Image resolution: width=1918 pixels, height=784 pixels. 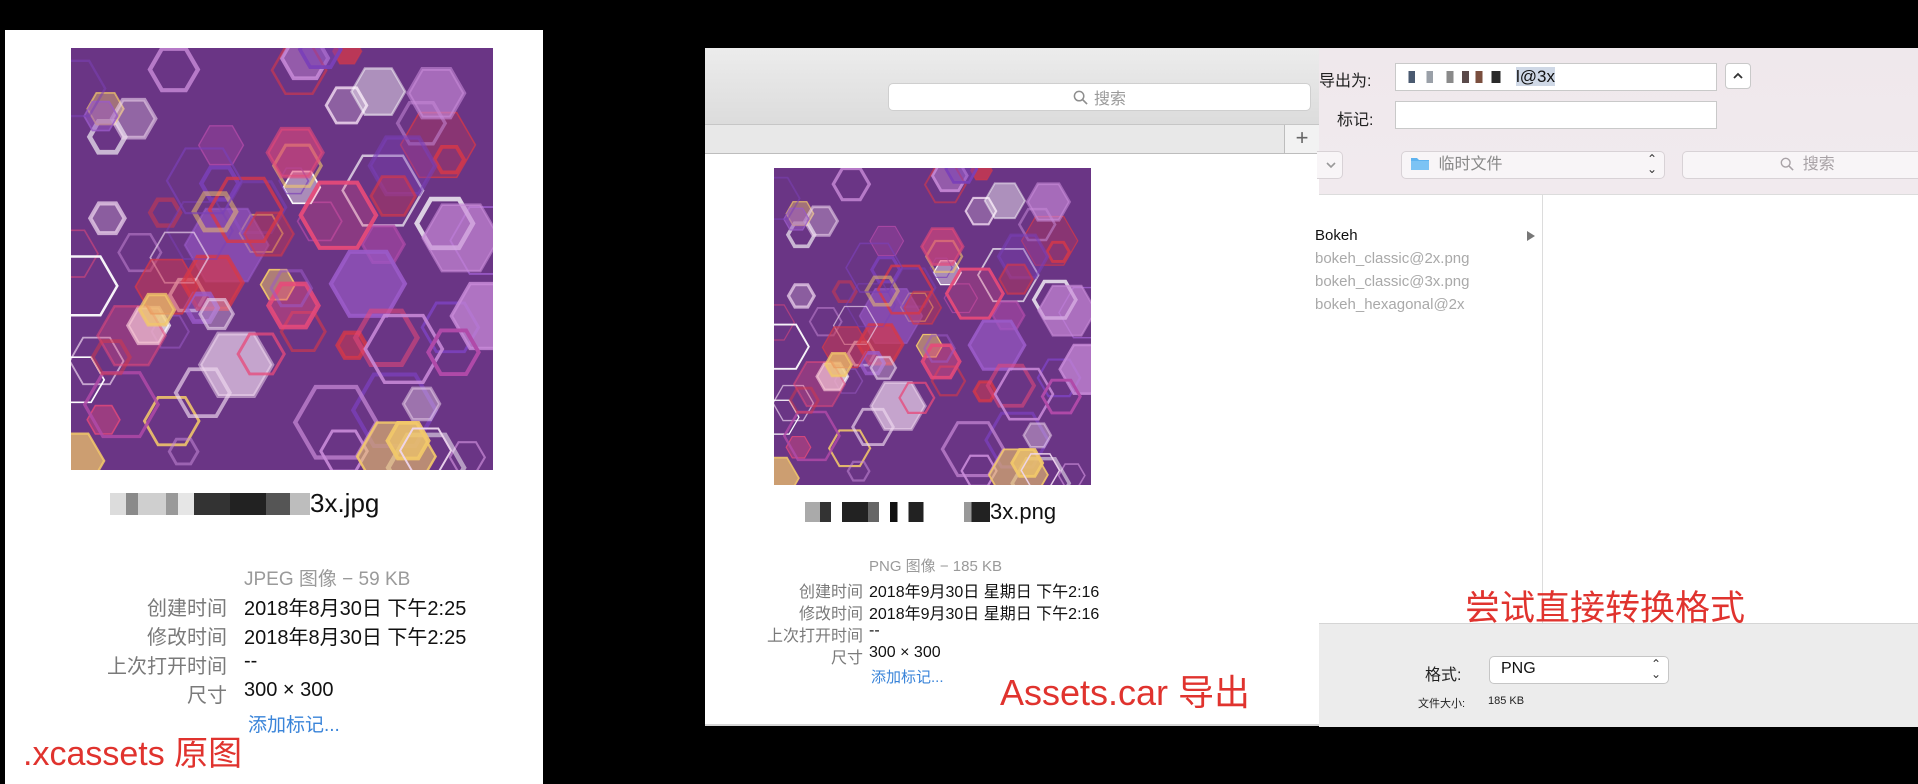 I want to click on metadata-row: 创建时间 2018年9月30日 星期日 下午2:16, so click(x=1012, y=589).